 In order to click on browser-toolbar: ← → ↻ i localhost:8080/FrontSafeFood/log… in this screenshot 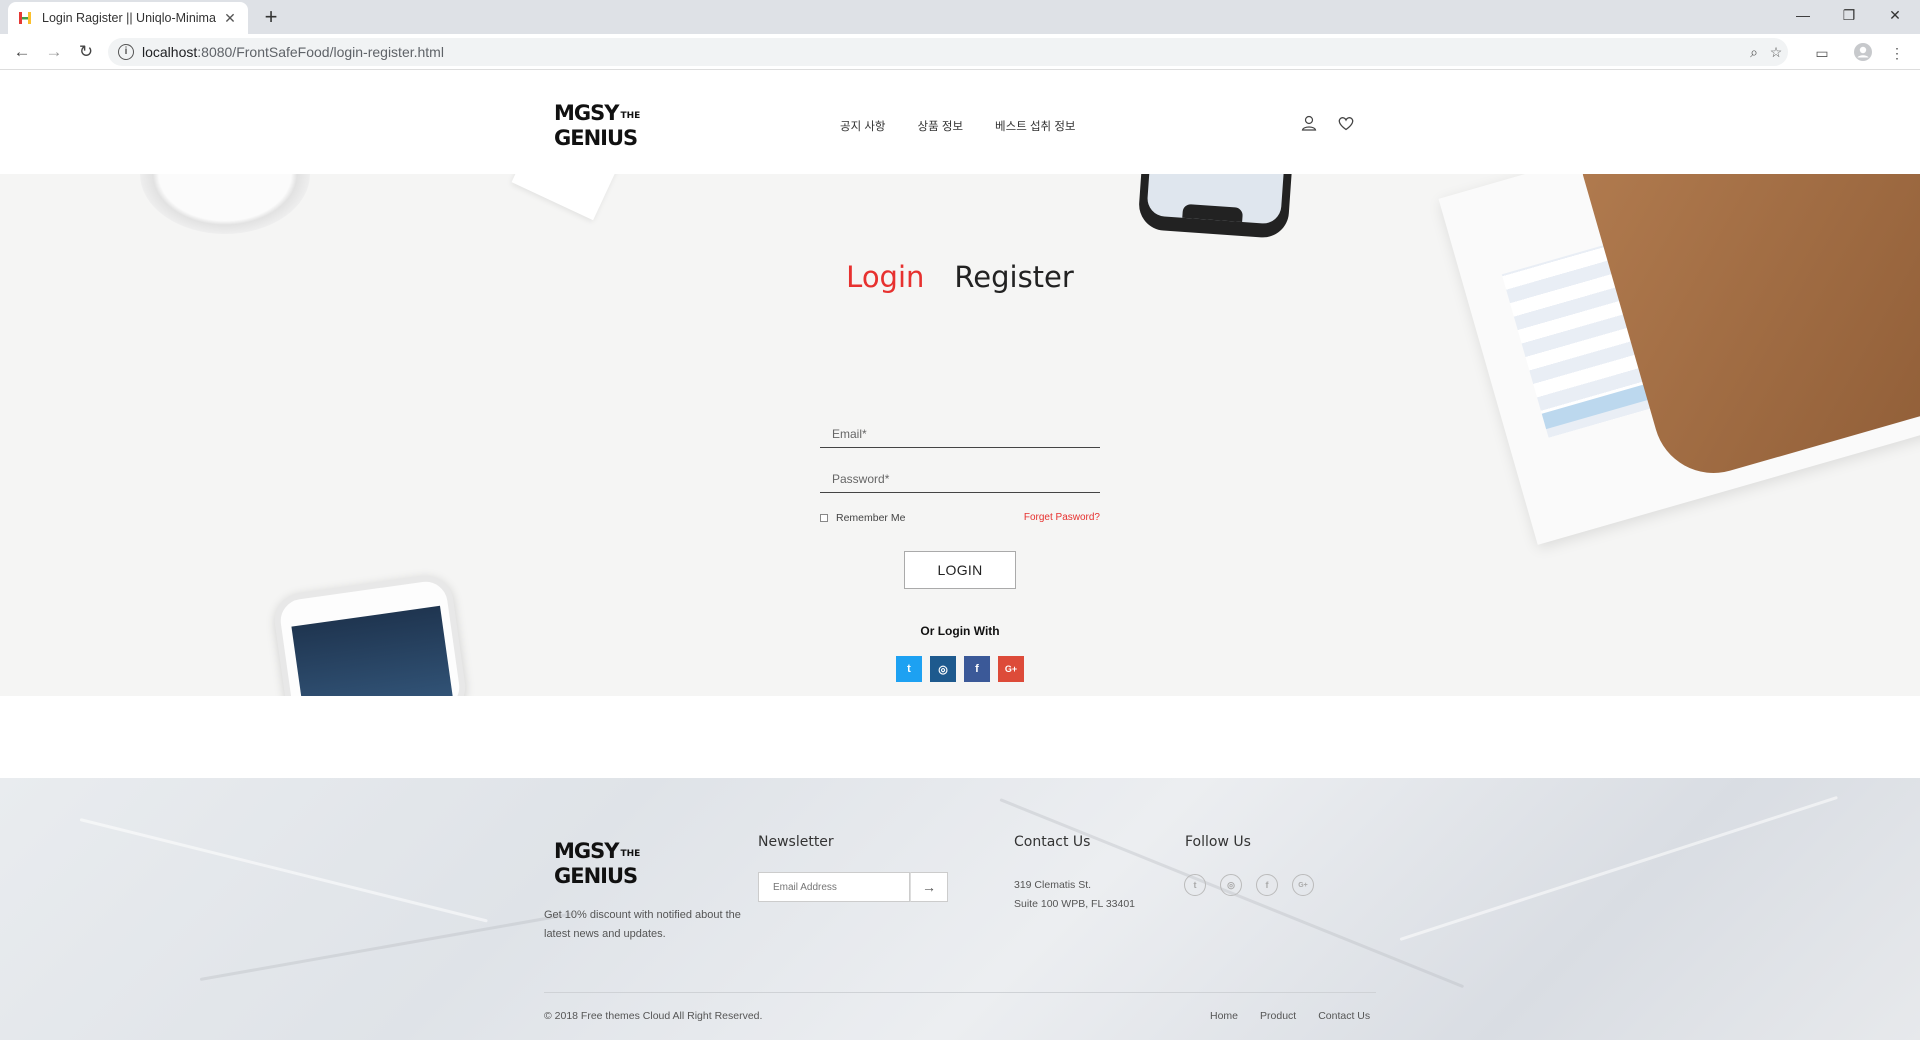, I will do `click(960, 52)`.